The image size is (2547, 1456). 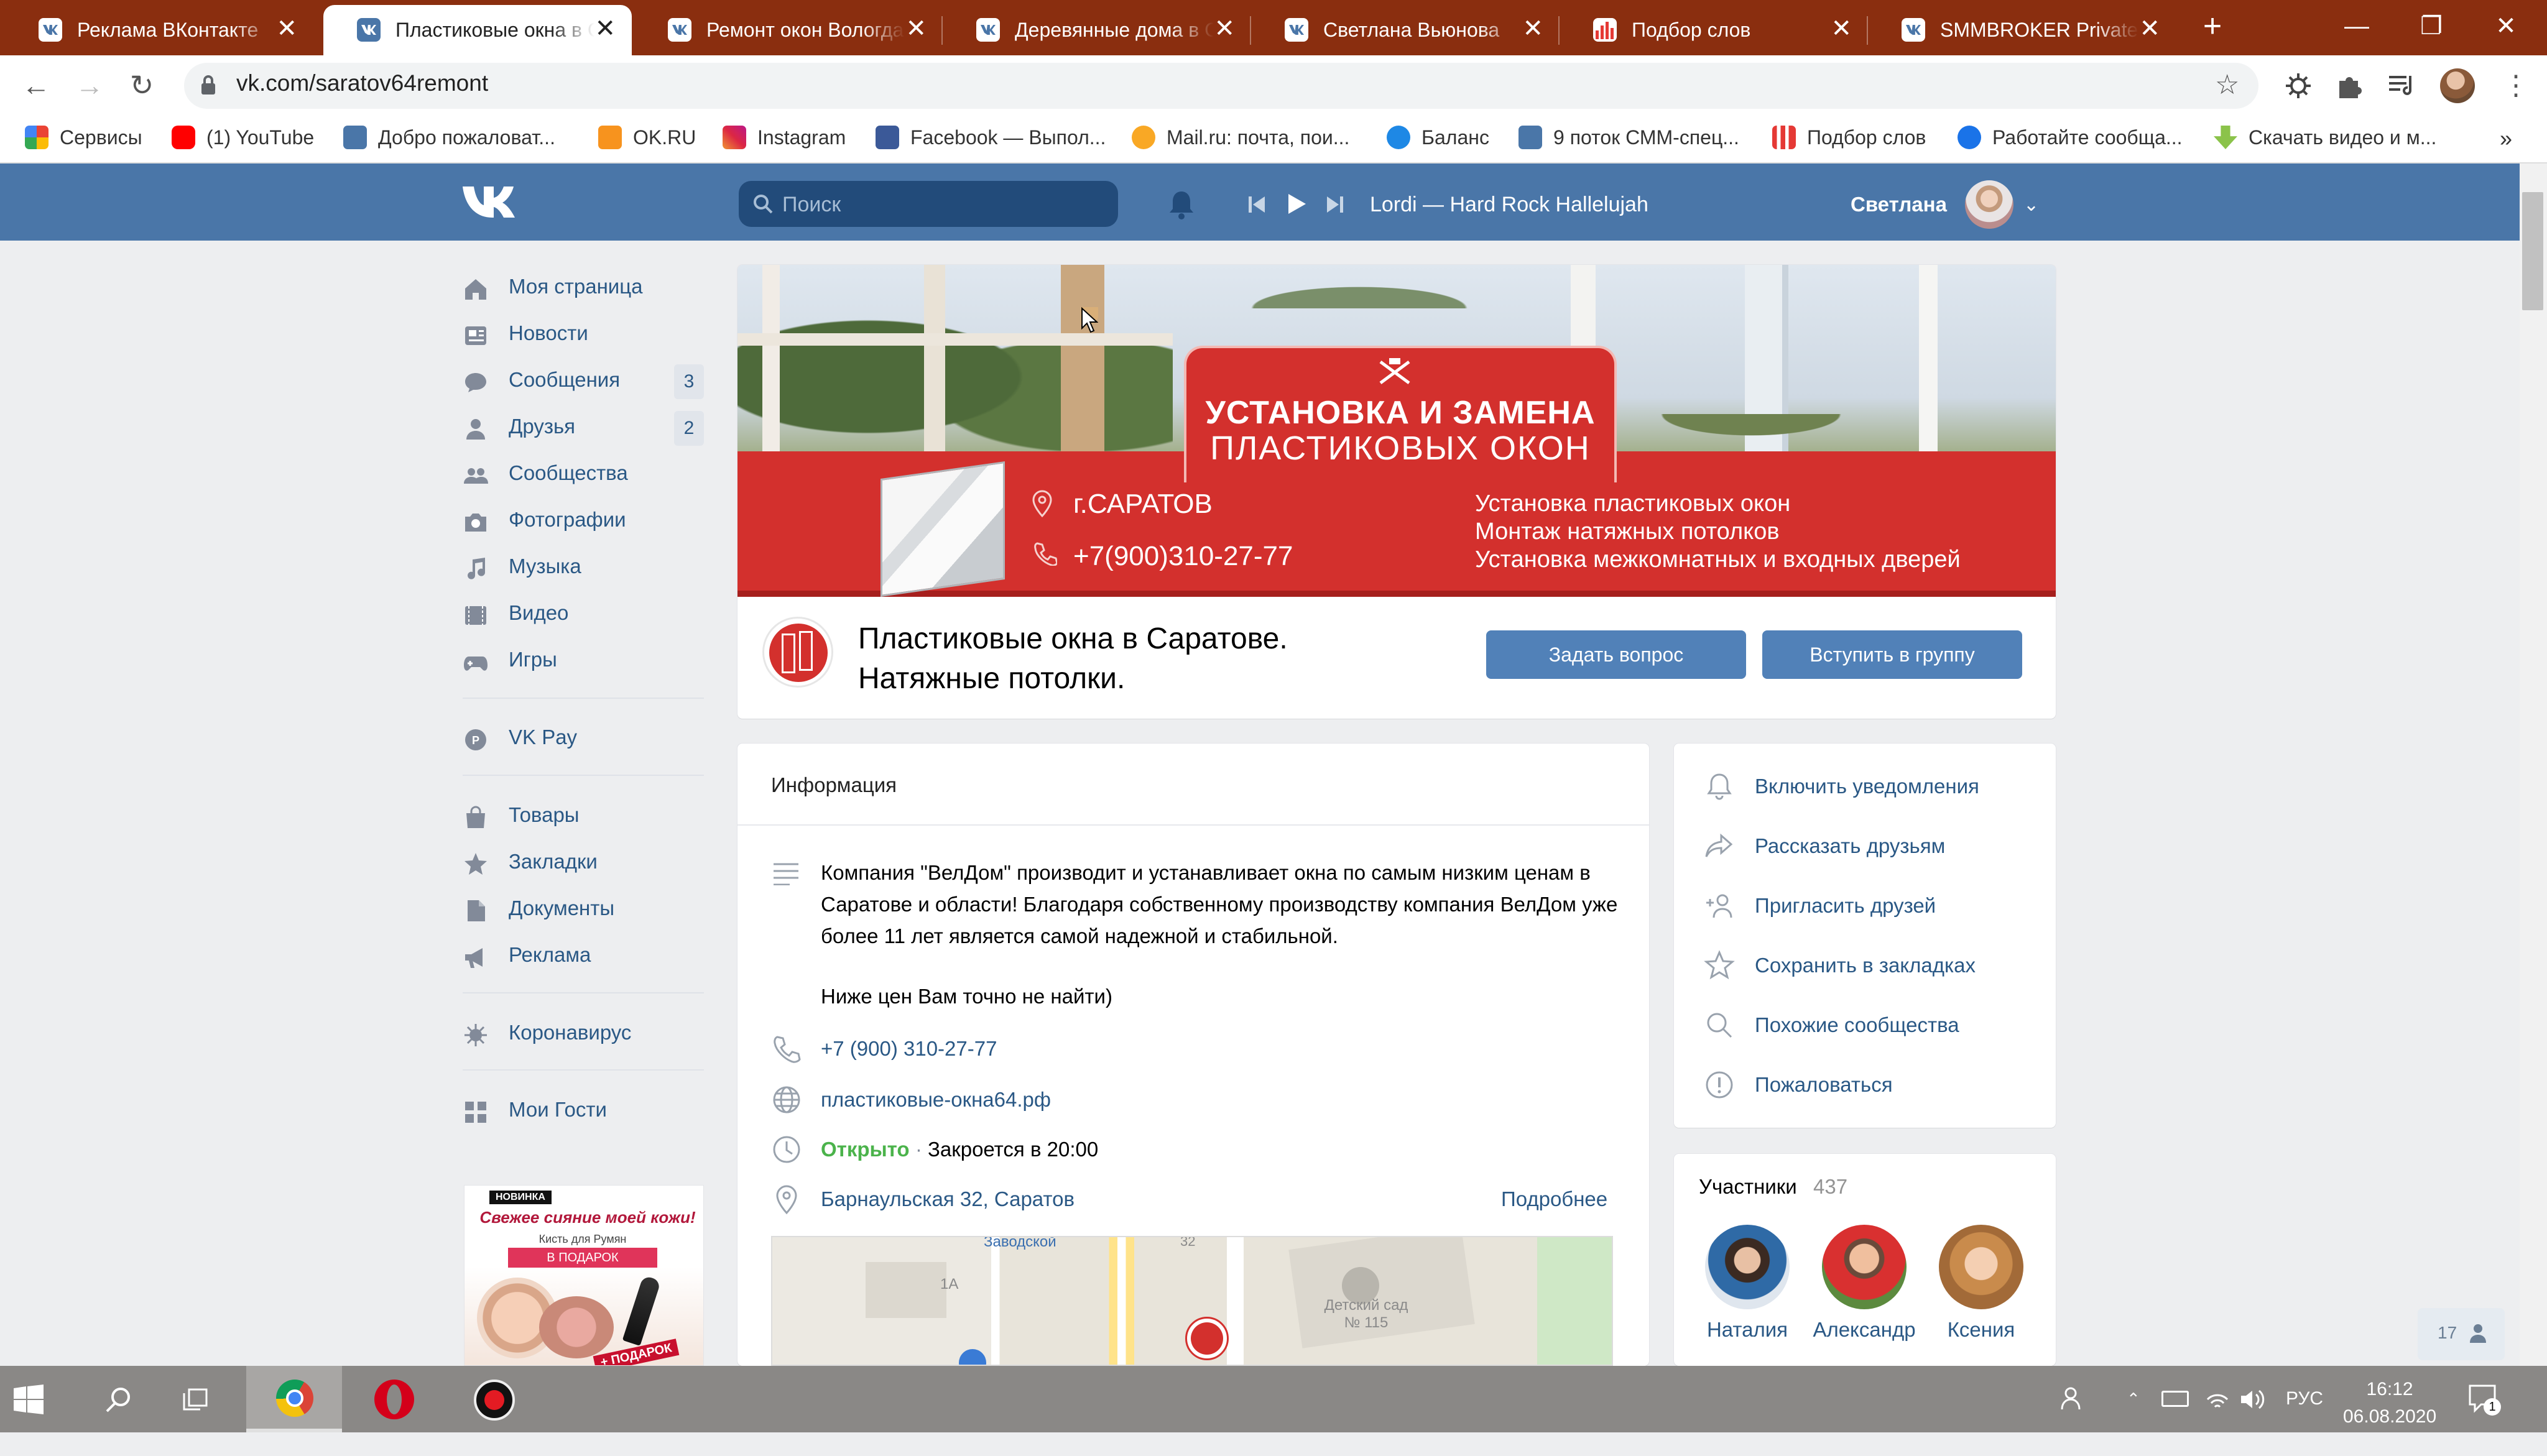 What do you see at coordinates (362, 83) in the screenshot?
I see `url-text: vk.com/saratov64remont` at bounding box center [362, 83].